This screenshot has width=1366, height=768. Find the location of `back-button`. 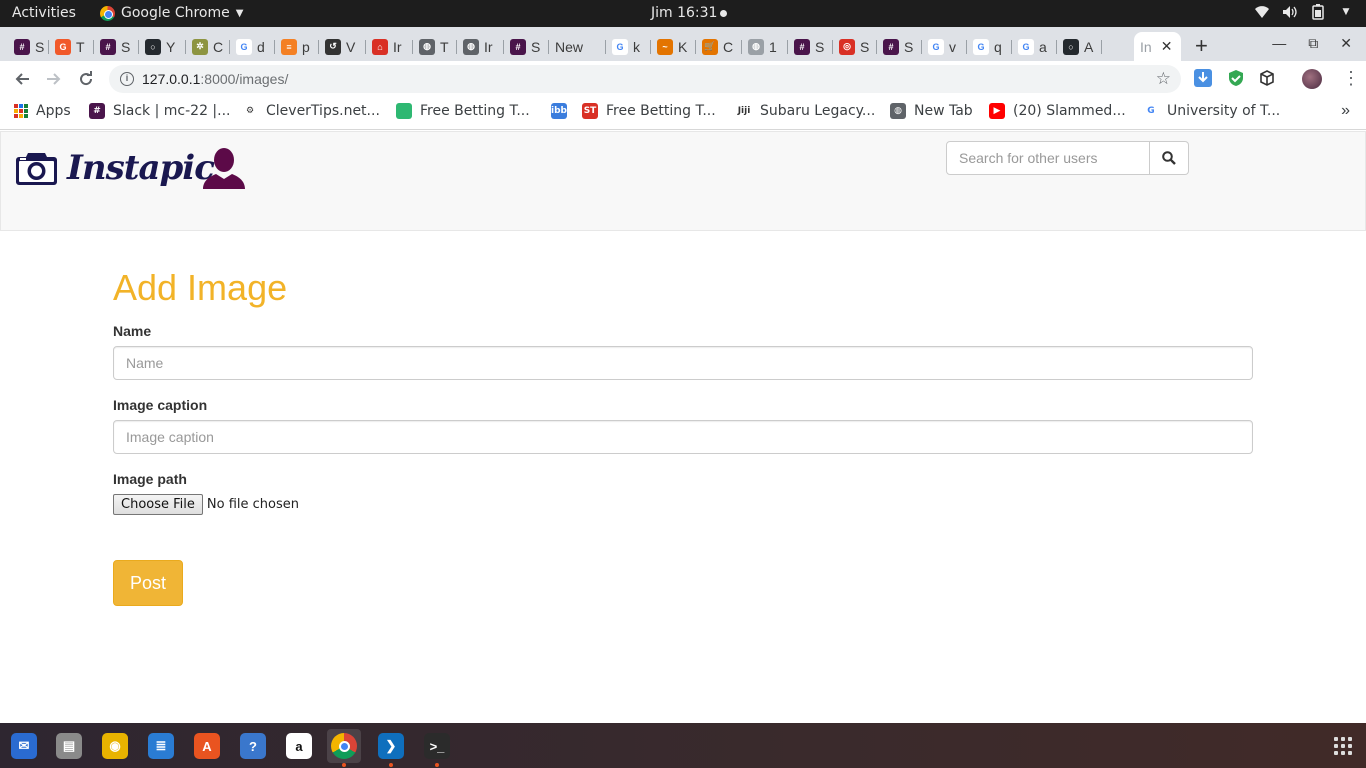

back-button is located at coordinates (22, 79).